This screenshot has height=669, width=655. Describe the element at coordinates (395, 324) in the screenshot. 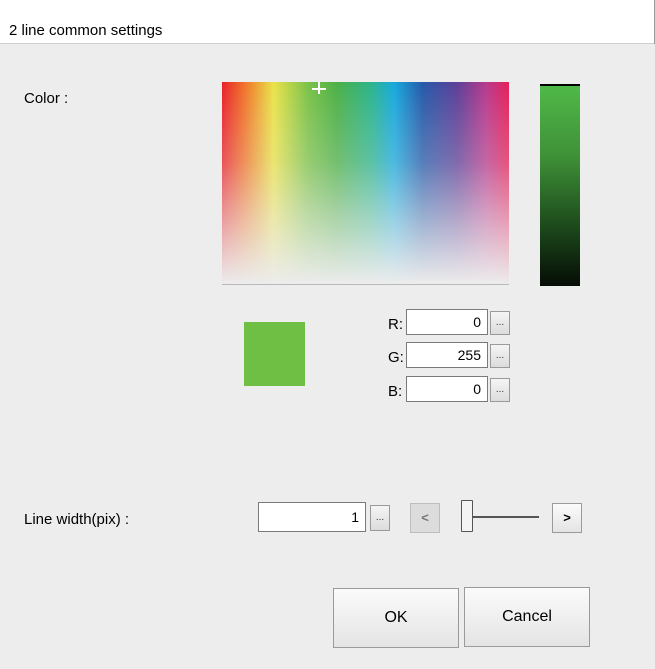

I see `r-label: R:` at that location.